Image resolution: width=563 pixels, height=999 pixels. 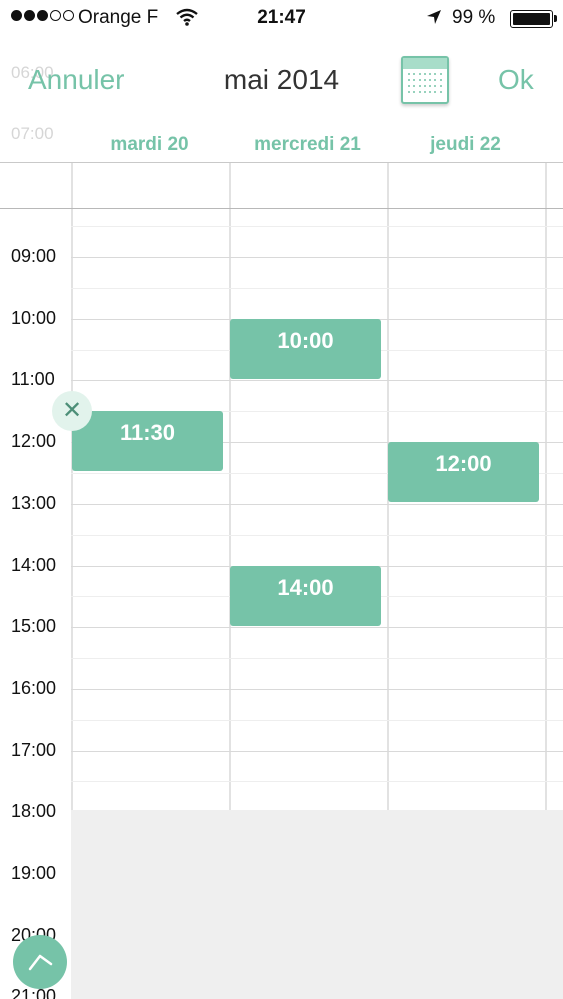 What do you see at coordinates (34, 626) in the screenshot?
I see `hour-label: 15:00` at bounding box center [34, 626].